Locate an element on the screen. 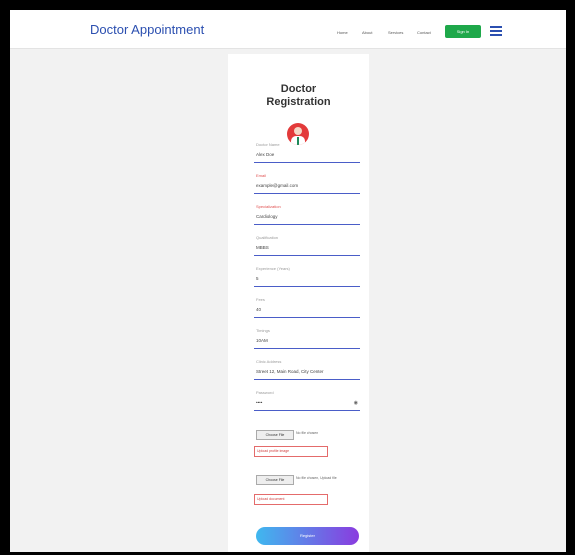 This screenshot has width=575, height=555. nav-home: Home is located at coordinates (342, 32).